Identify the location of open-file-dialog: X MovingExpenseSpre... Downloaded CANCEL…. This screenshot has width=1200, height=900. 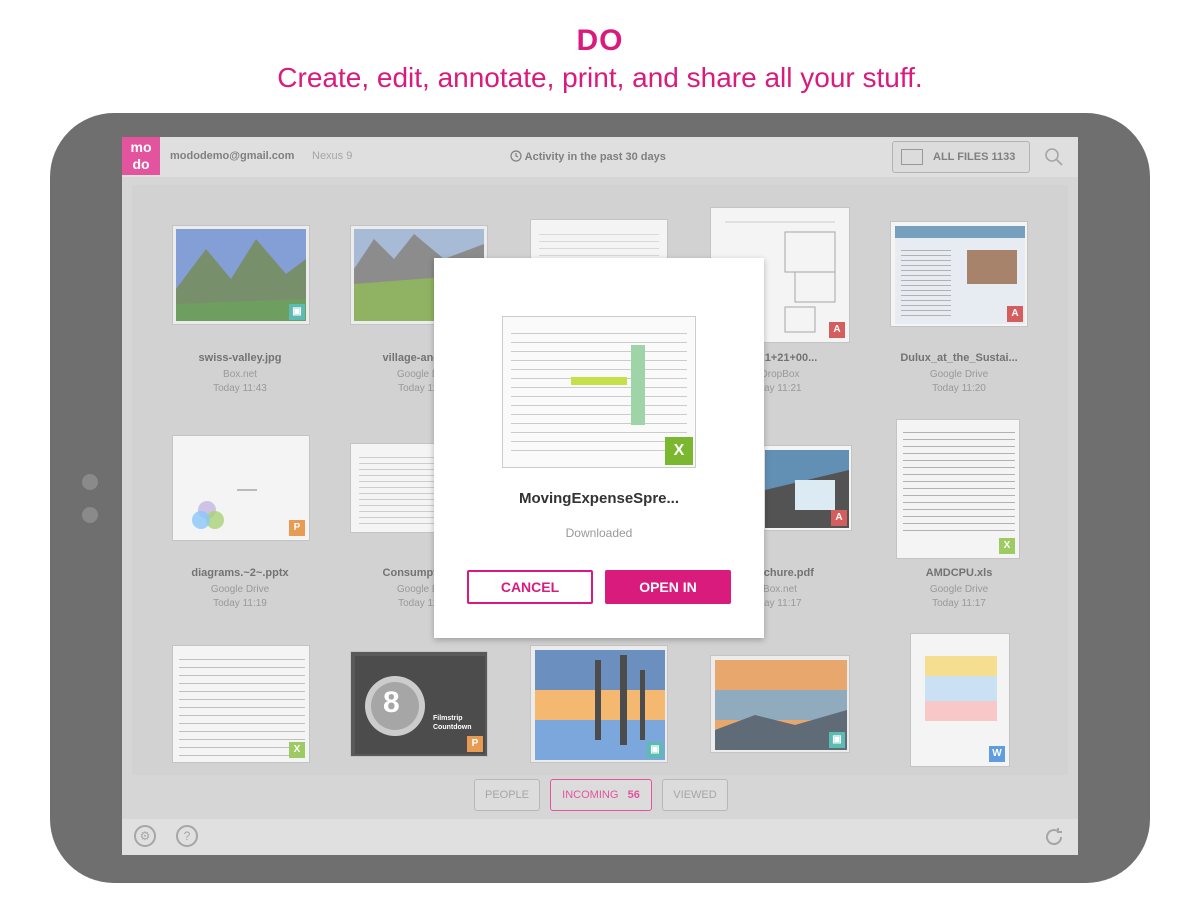
(599, 448).